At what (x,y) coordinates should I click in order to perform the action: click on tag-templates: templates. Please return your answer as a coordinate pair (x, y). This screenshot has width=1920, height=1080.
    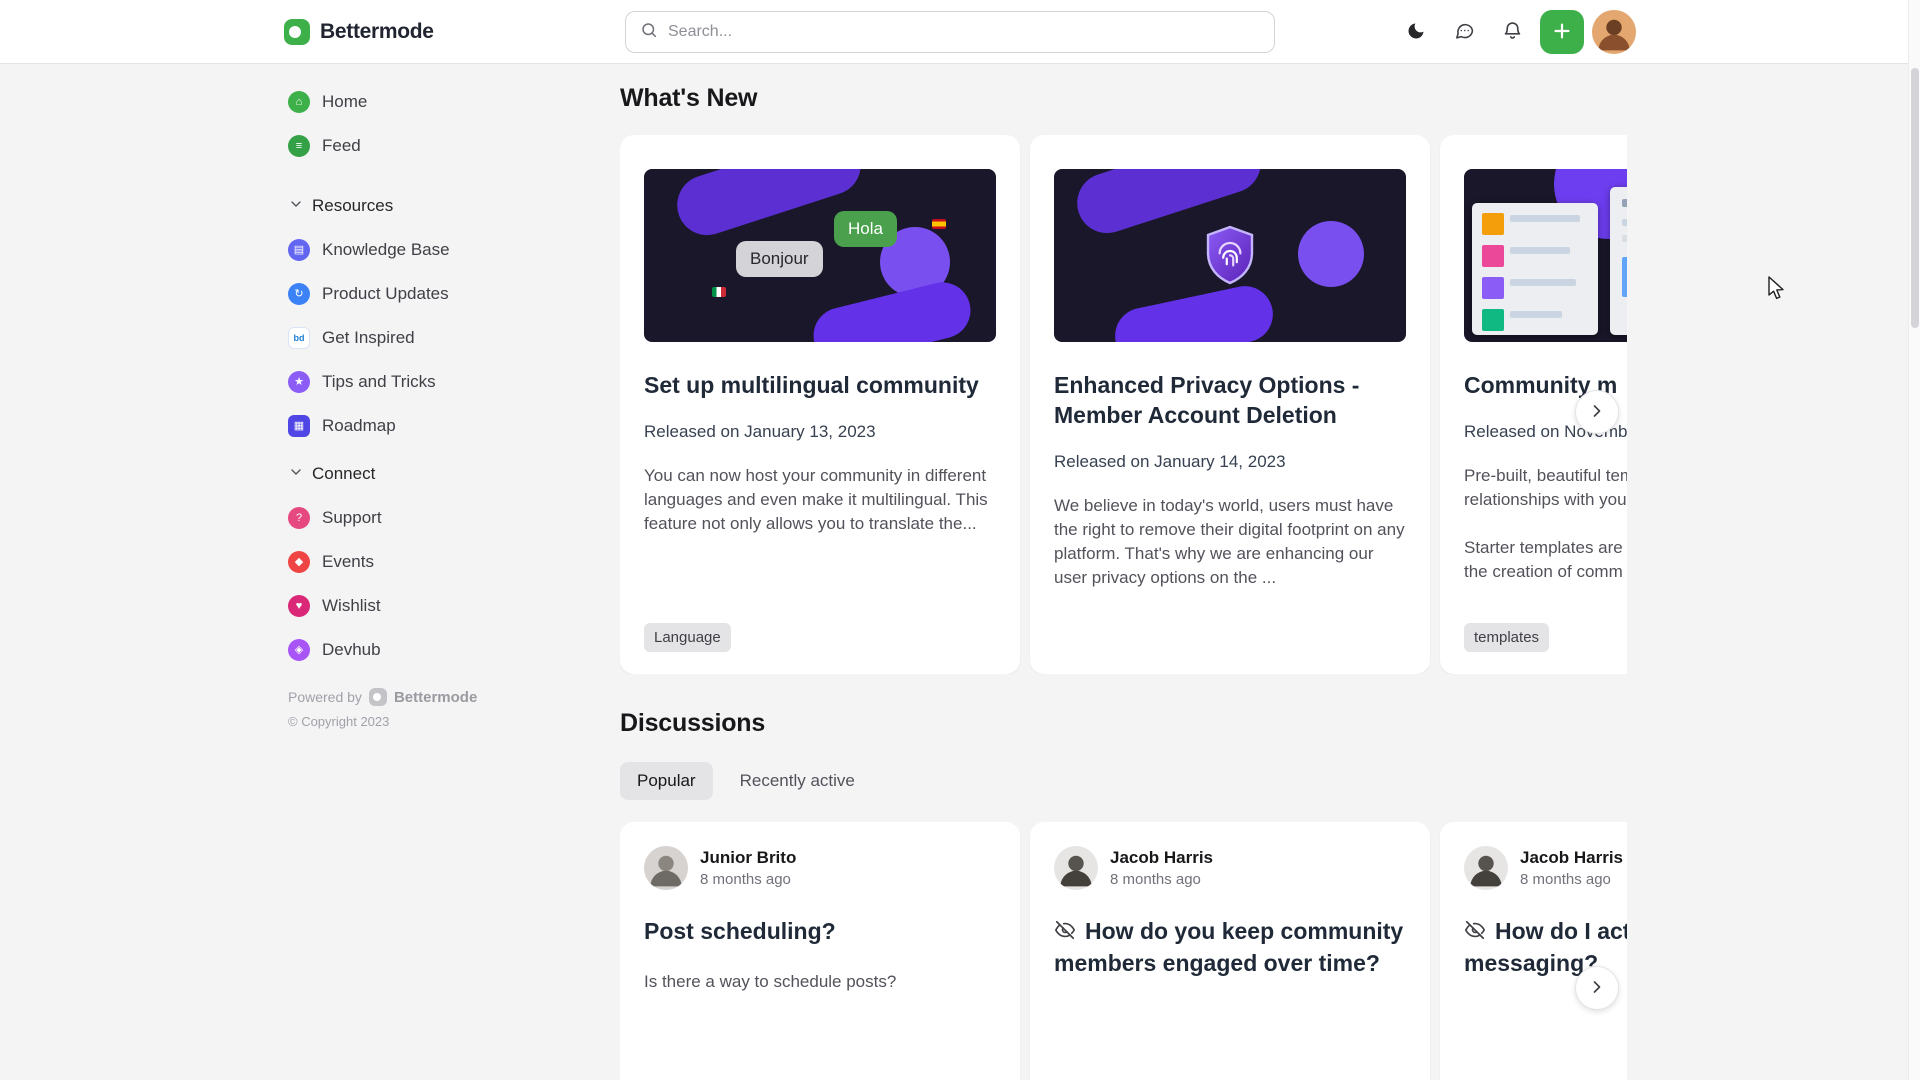
    Looking at the image, I should click on (1507, 637).